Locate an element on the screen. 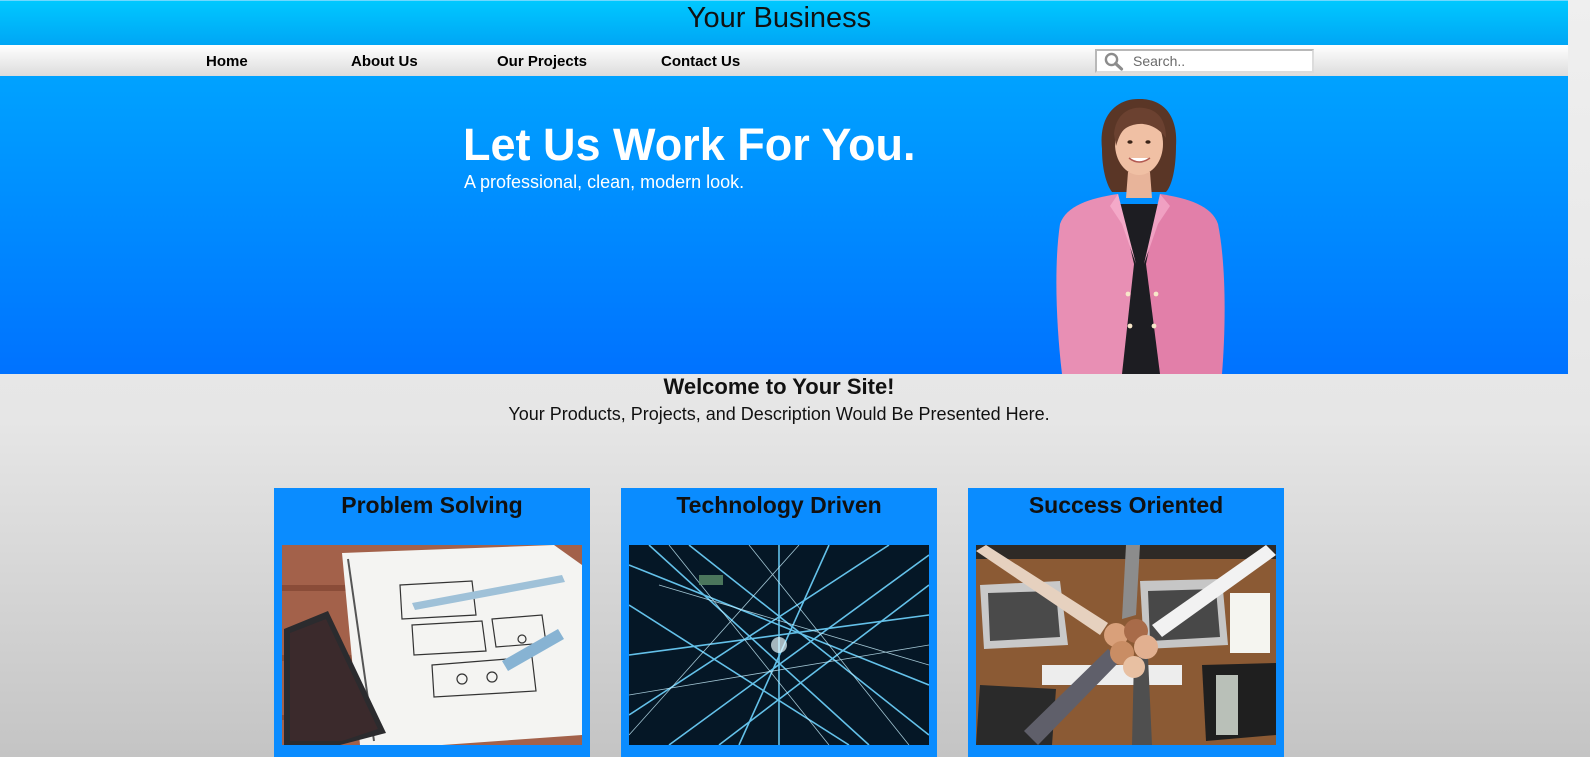 The height and width of the screenshot is (757, 1590). header-bar: Your Business is located at coordinates (784, 22).